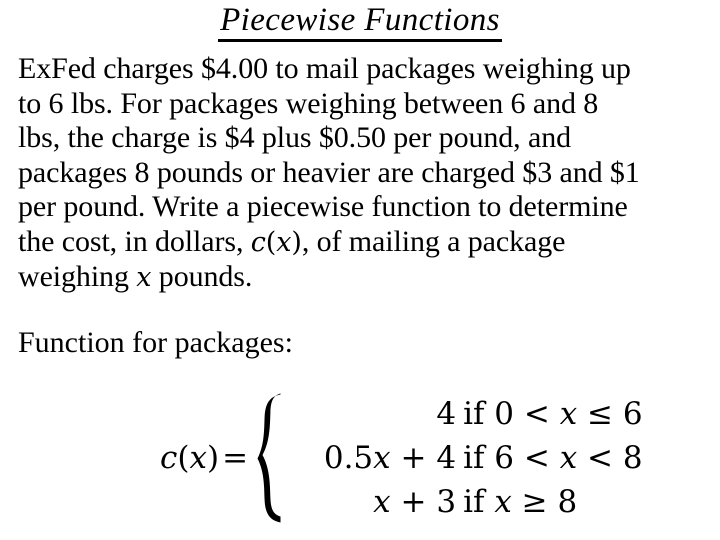 Image resolution: width=720 pixels, height=540 pixels. What do you see at coordinates (544, 502) in the screenshot?
I see `case-3-cond-post: ≥ 8` at bounding box center [544, 502].